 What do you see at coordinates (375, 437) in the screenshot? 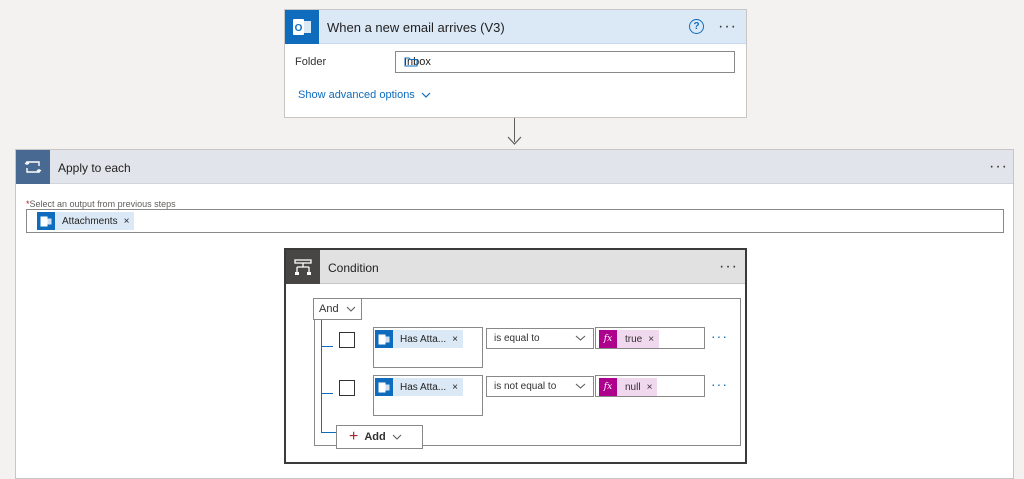
I see `add-button-label: Add` at bounding box center [375, 437].